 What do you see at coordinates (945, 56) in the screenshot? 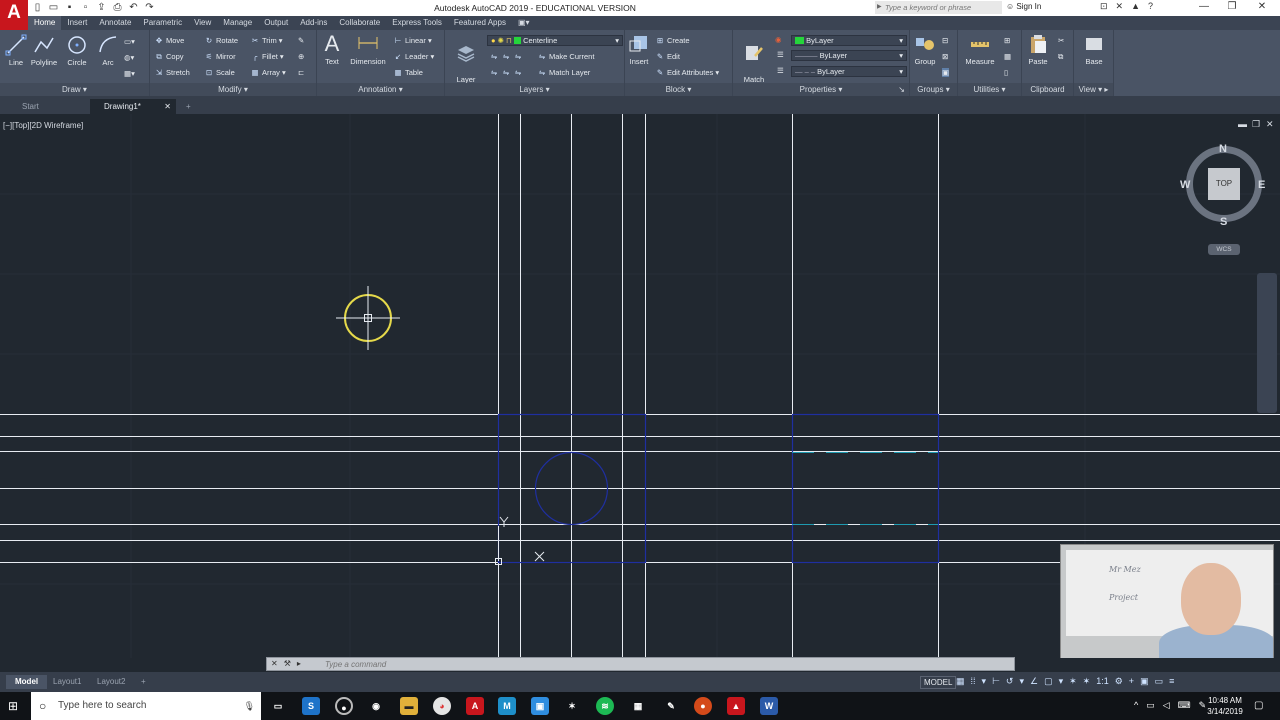
I see `group-edit-icon: ⊠` at bounding box center [945, 56].